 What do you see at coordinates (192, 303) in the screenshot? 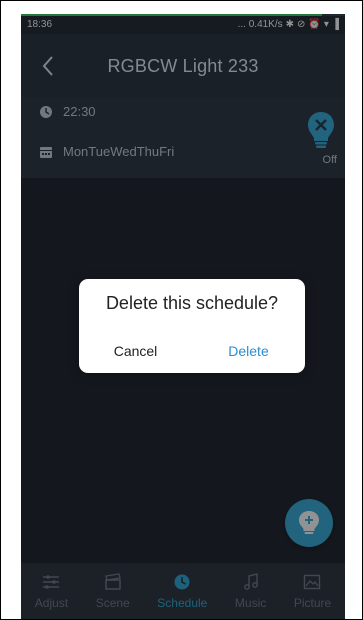
I see `dialog-message: Delete this schedule?` at bounding box center [192, 303].